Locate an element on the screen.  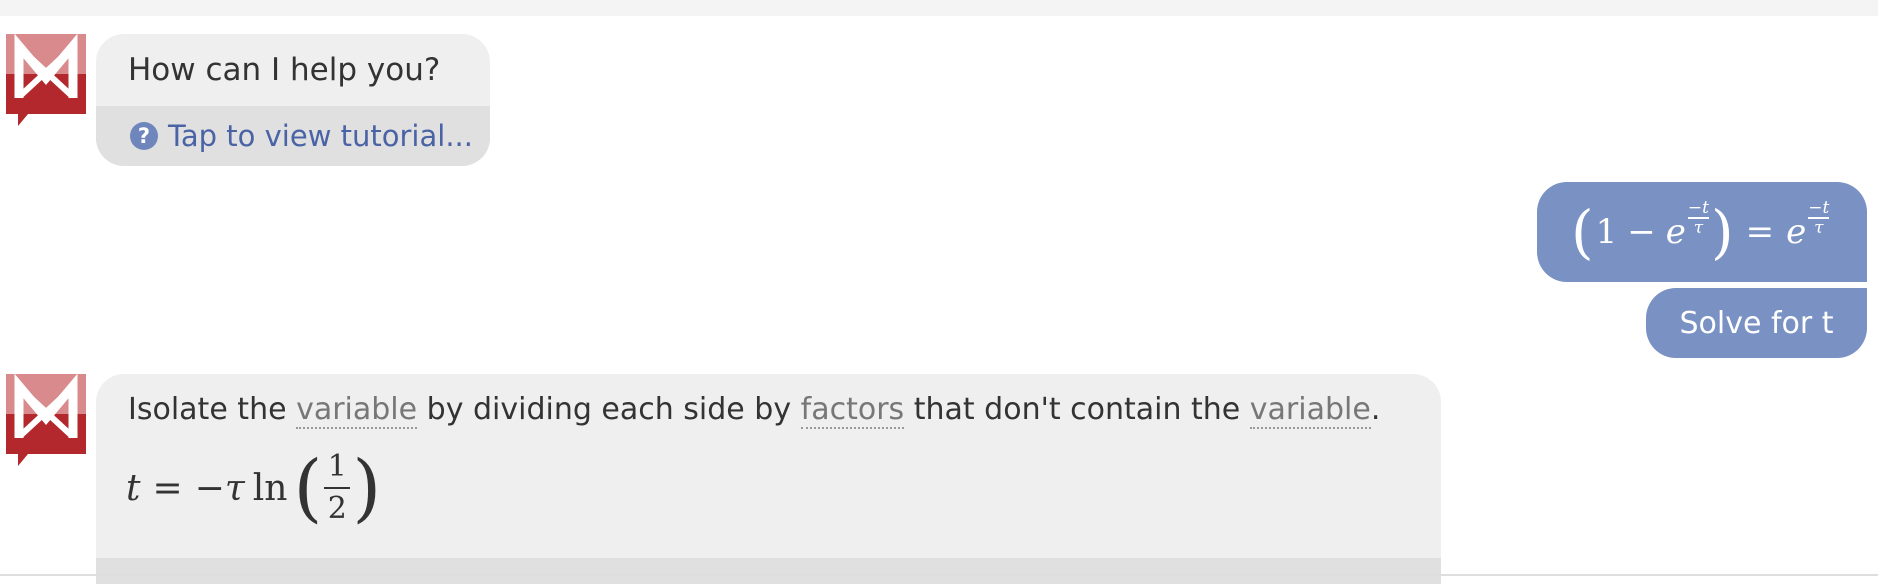
exponent-left-denominator: τ is located at coordinates (1698, 228).